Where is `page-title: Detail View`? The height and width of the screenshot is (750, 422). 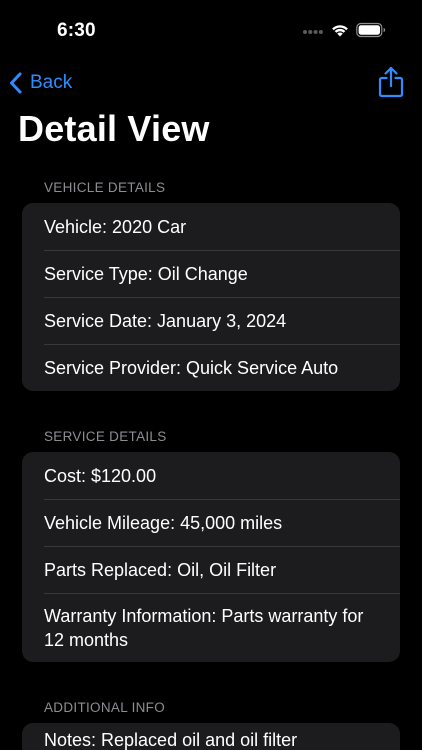
page-title: Detail View is located at coordinates (114, 128).